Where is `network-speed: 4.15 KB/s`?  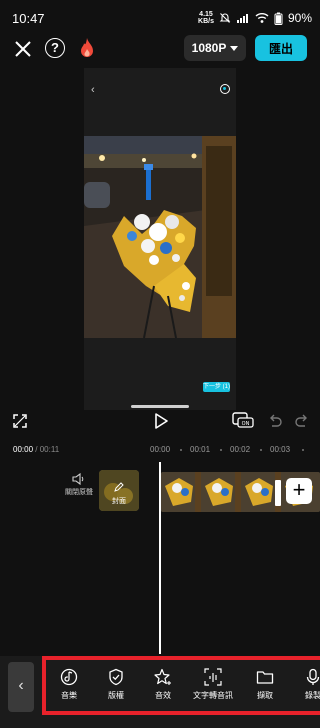
network-speed: 4.15 KB/s is located at coordinates (206, 18).